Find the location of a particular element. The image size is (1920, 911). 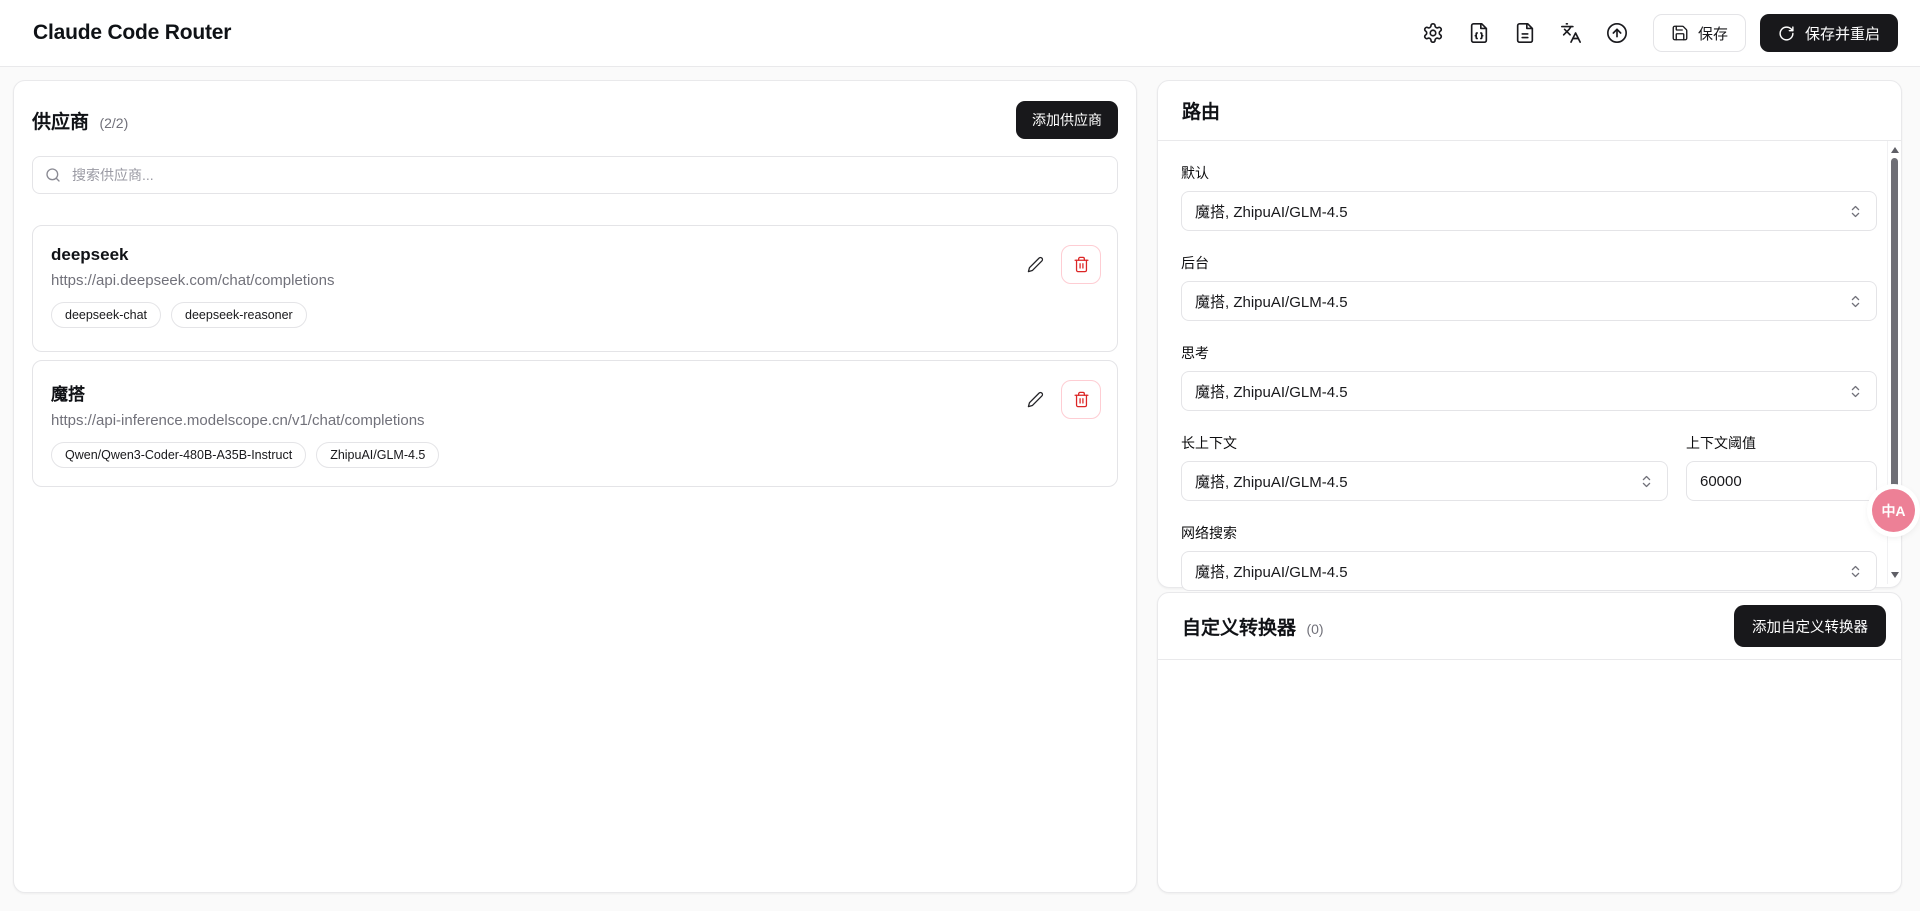

save-icon is located at coordinates (1680, 33).